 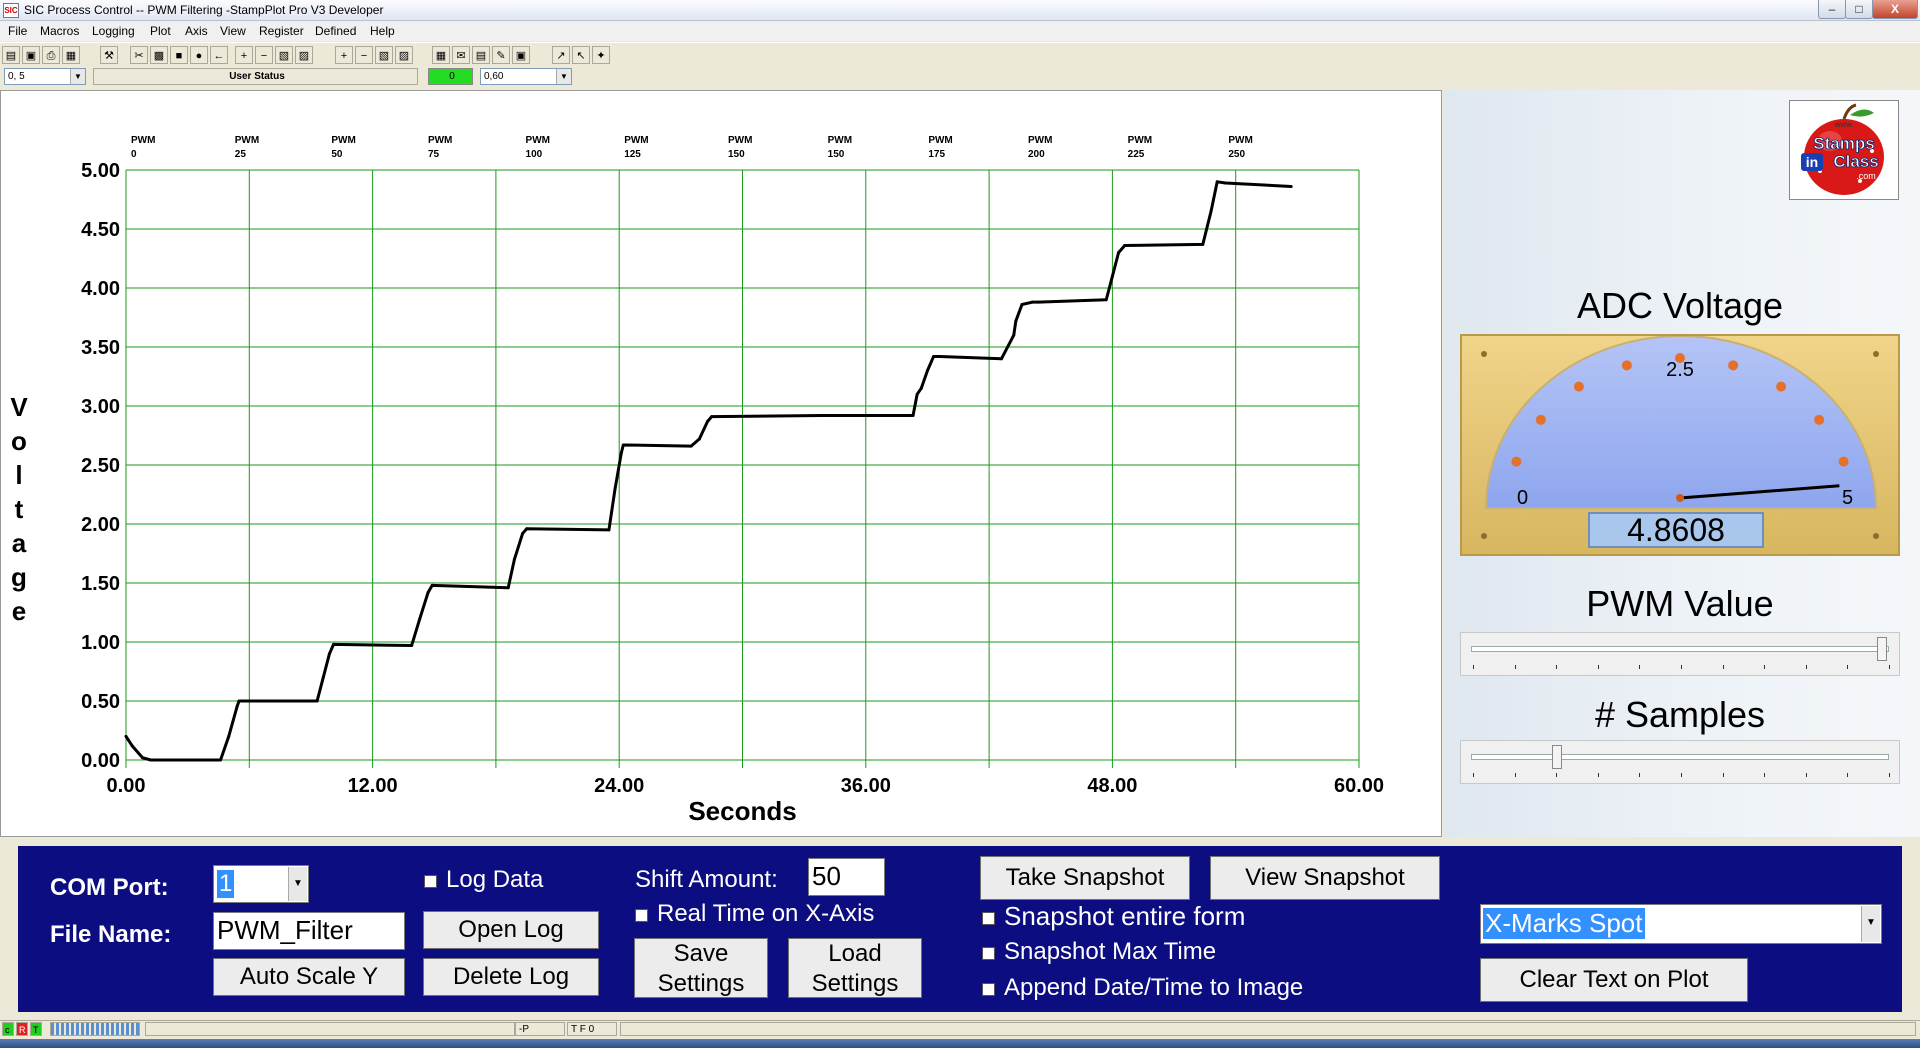 I want to click on minimize-button: –, so click(x=1832, y=9).